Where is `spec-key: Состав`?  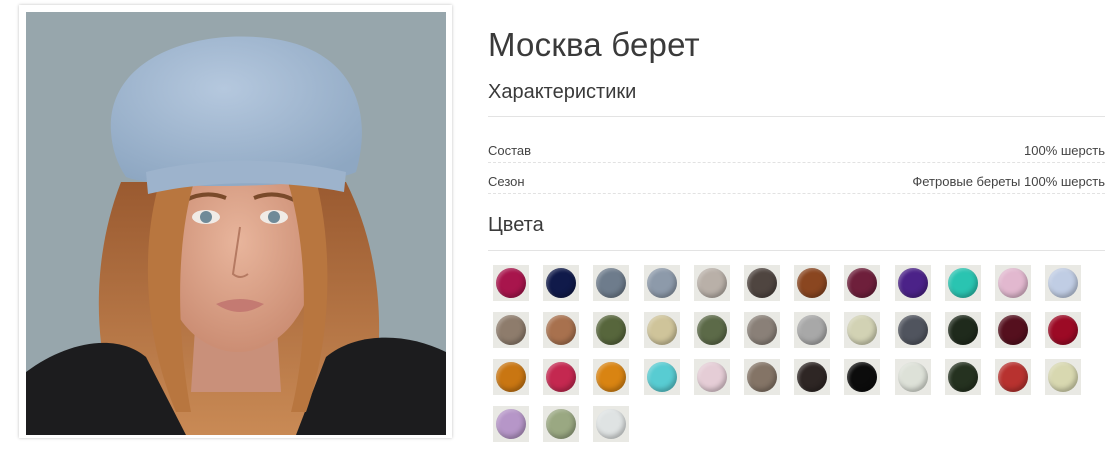 spec-key: Состав is located at coordinates (510, 150).